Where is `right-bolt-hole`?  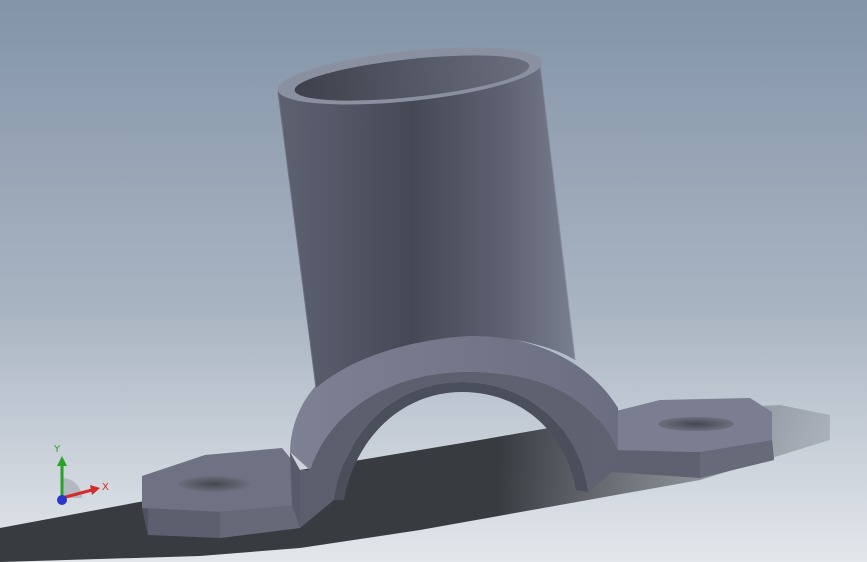
right-bolt-hole is located at coordinates (696, 424).